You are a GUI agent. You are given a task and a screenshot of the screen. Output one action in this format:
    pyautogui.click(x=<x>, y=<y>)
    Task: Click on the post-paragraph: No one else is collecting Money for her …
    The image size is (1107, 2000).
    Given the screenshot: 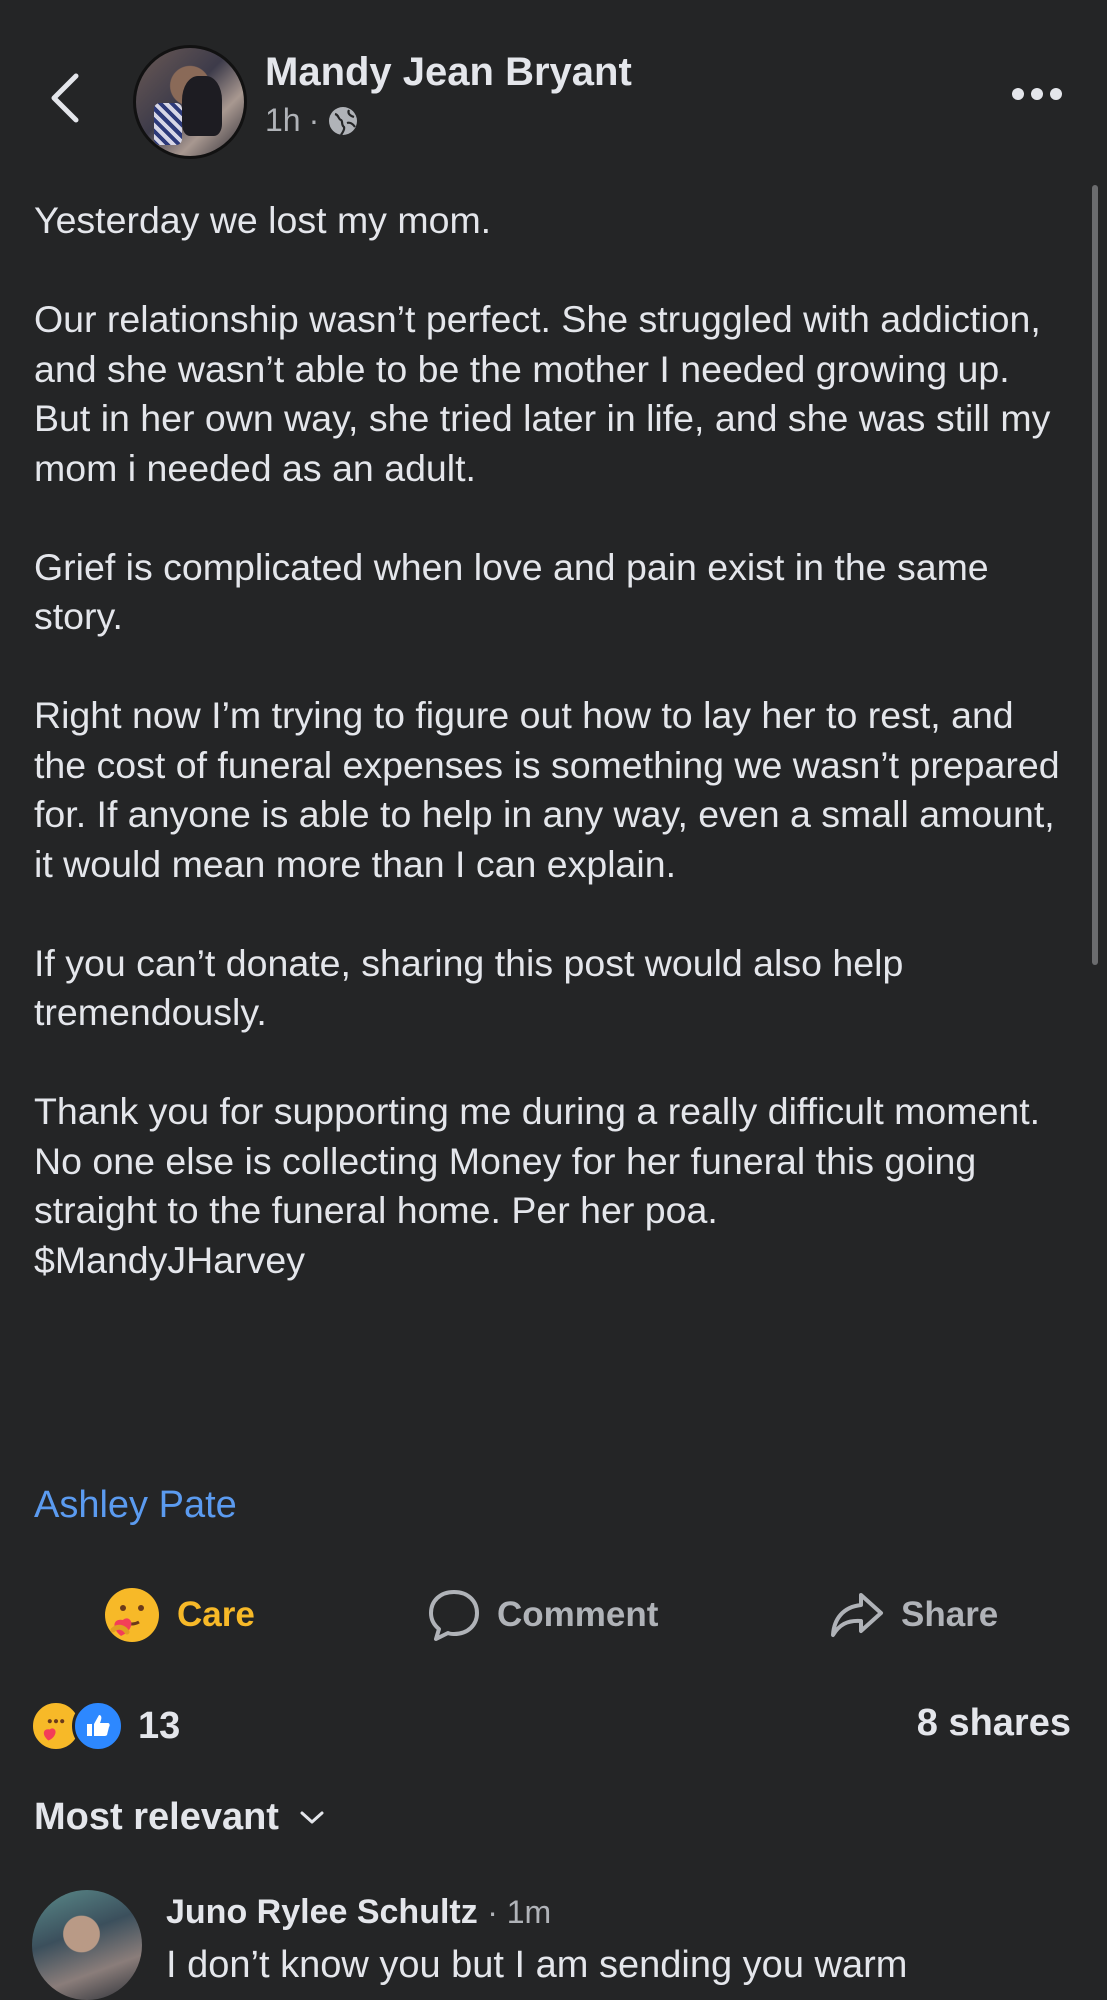 What is the action you would take?
    pyautogui.click(x=505, y=1185)
    